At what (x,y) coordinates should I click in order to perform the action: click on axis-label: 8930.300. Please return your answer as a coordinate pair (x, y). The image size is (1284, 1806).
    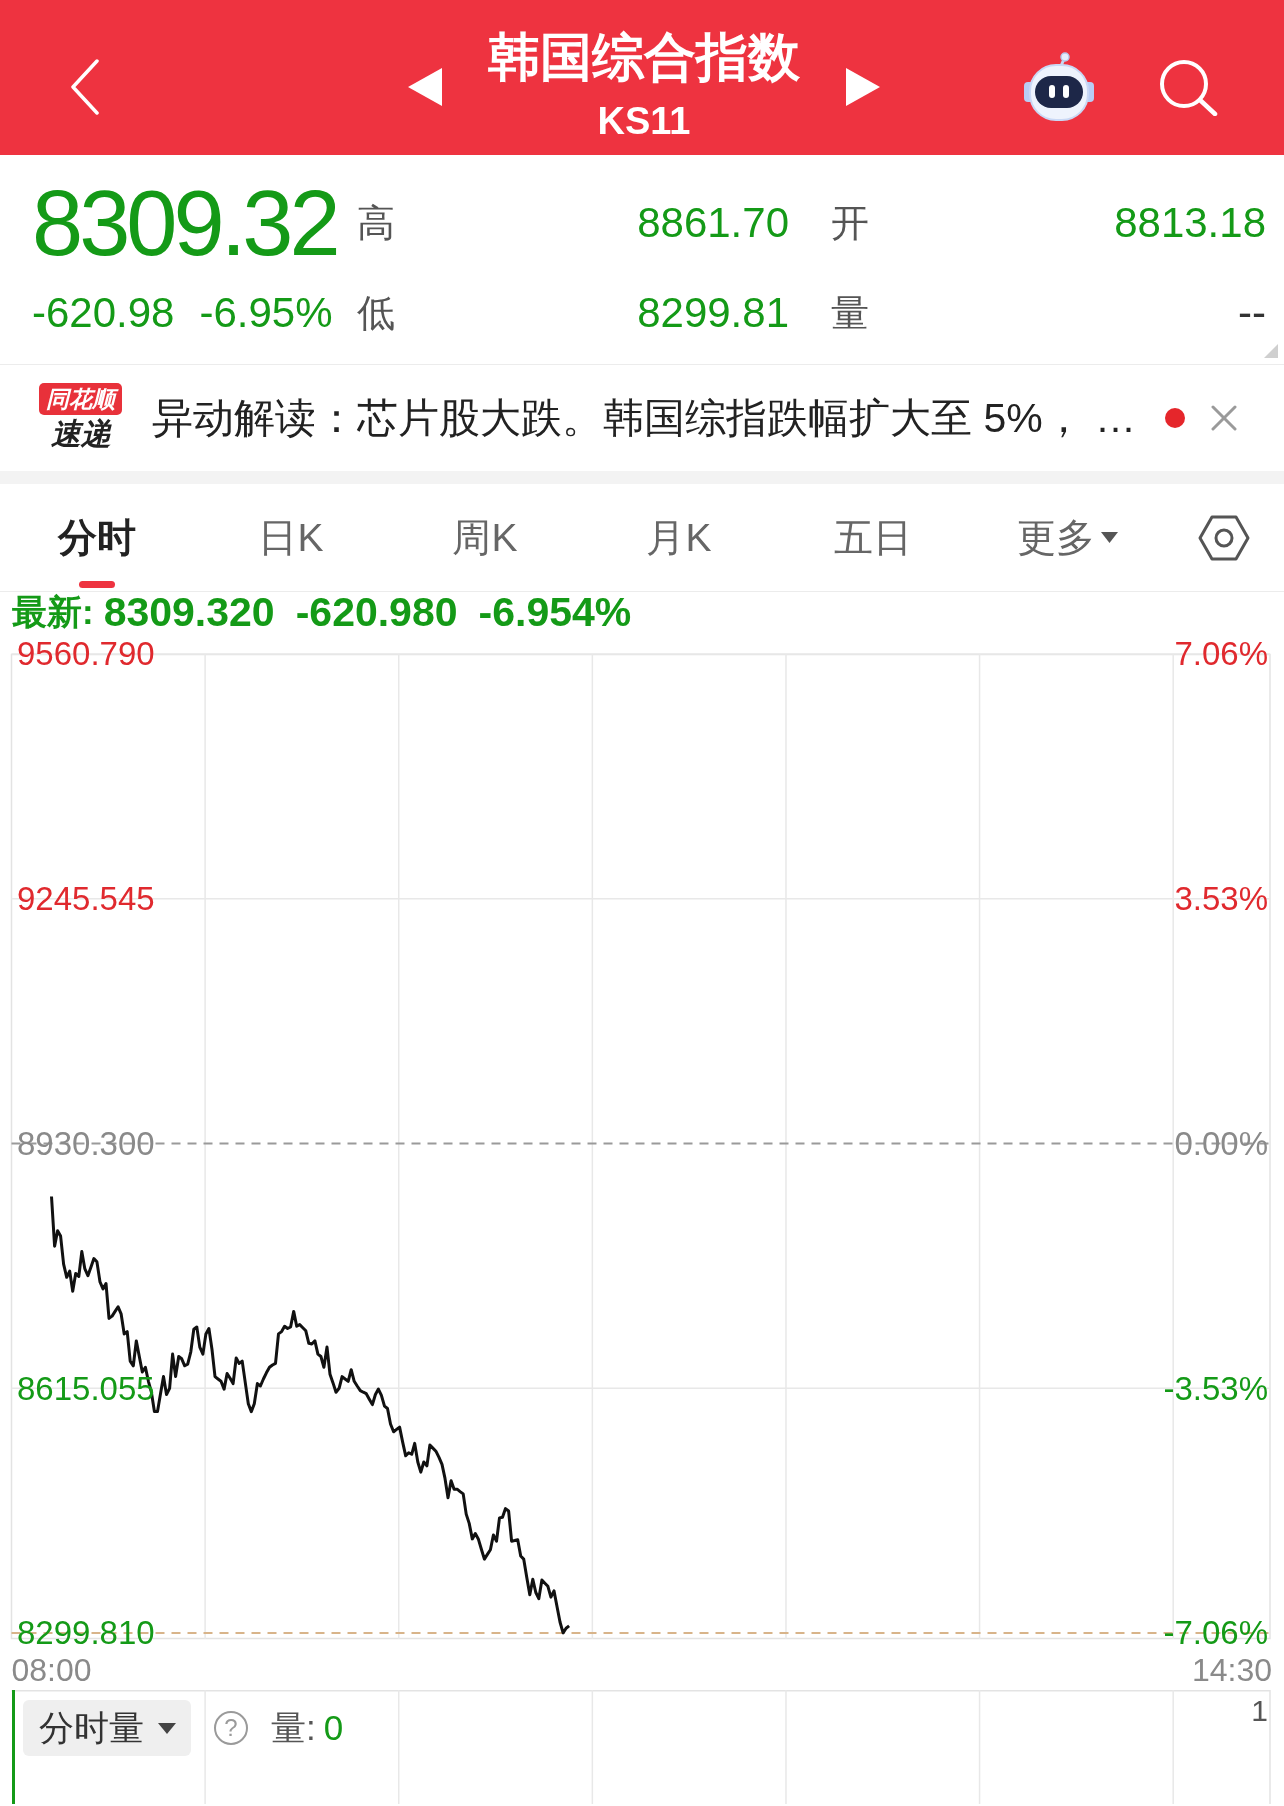
    Looking at the image, I should click on (86, 1143).